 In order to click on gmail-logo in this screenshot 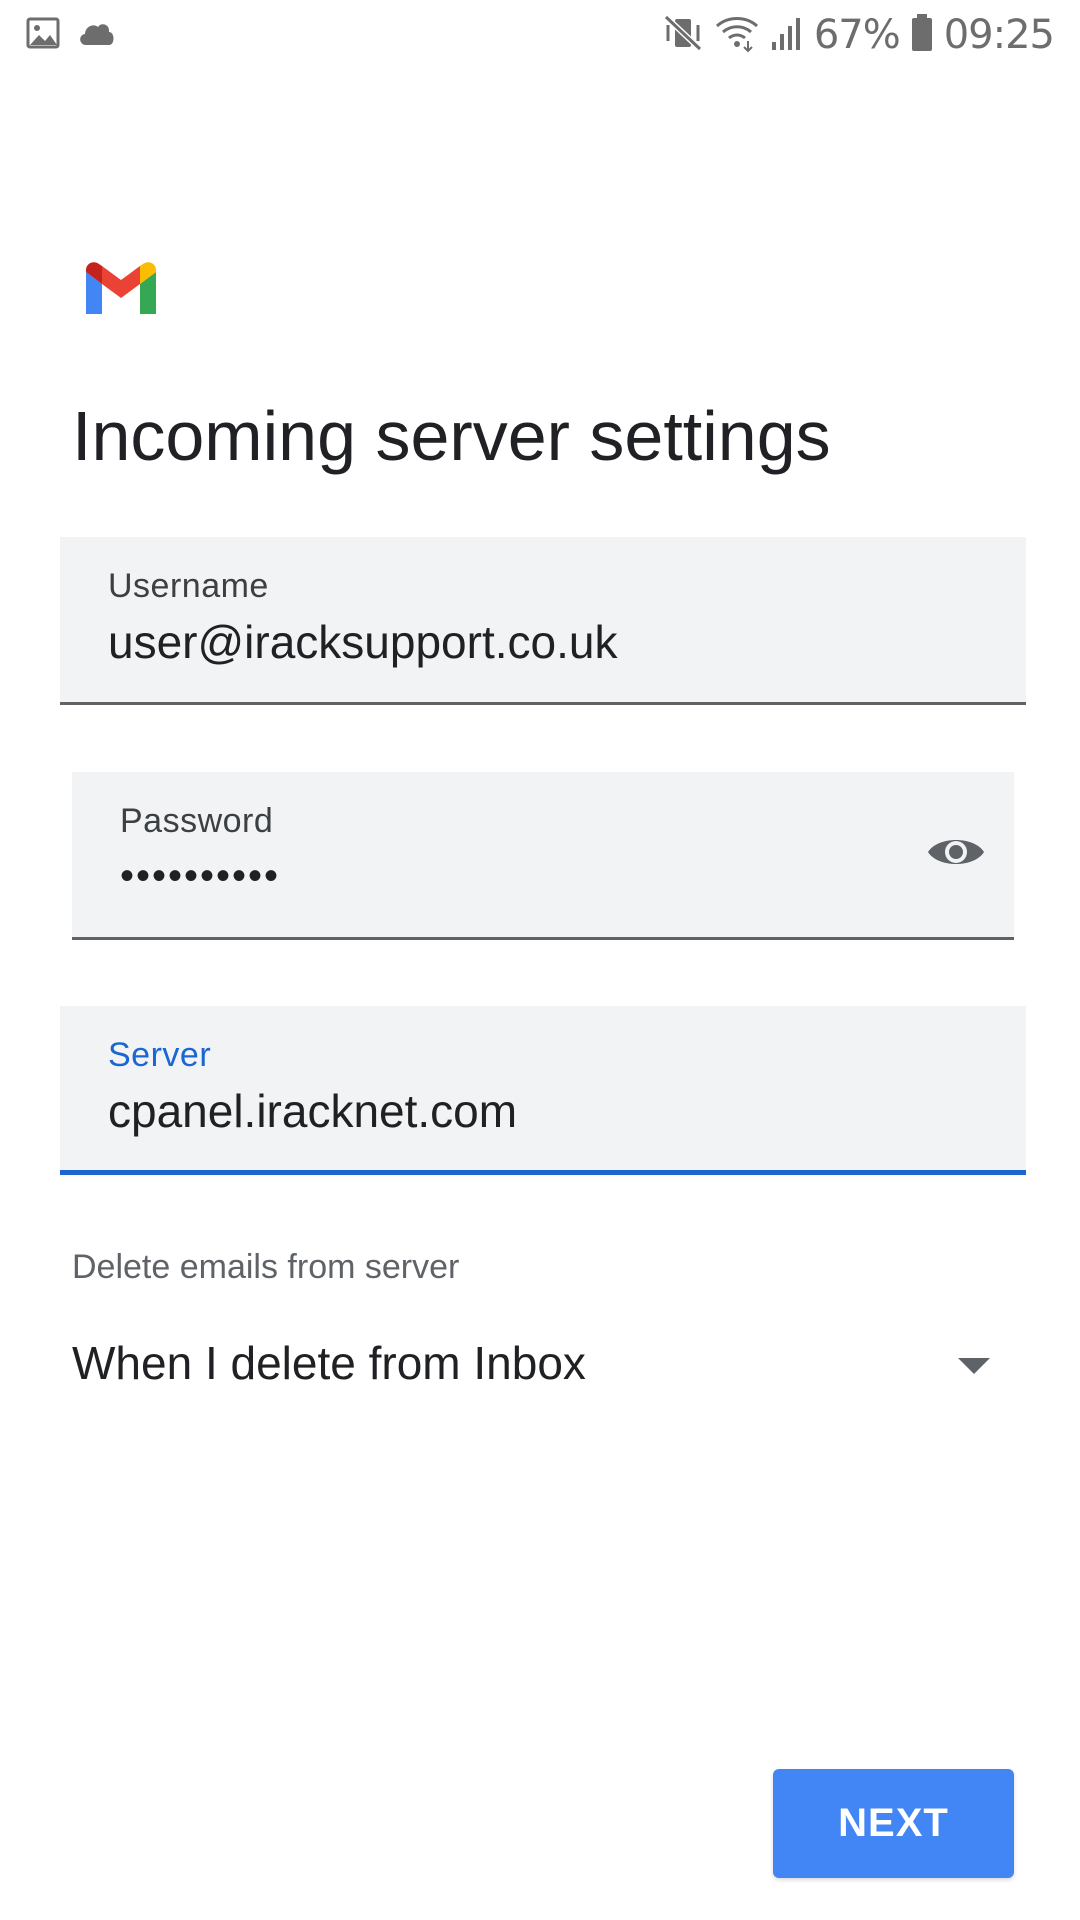, I will do `click(121, 290)`.